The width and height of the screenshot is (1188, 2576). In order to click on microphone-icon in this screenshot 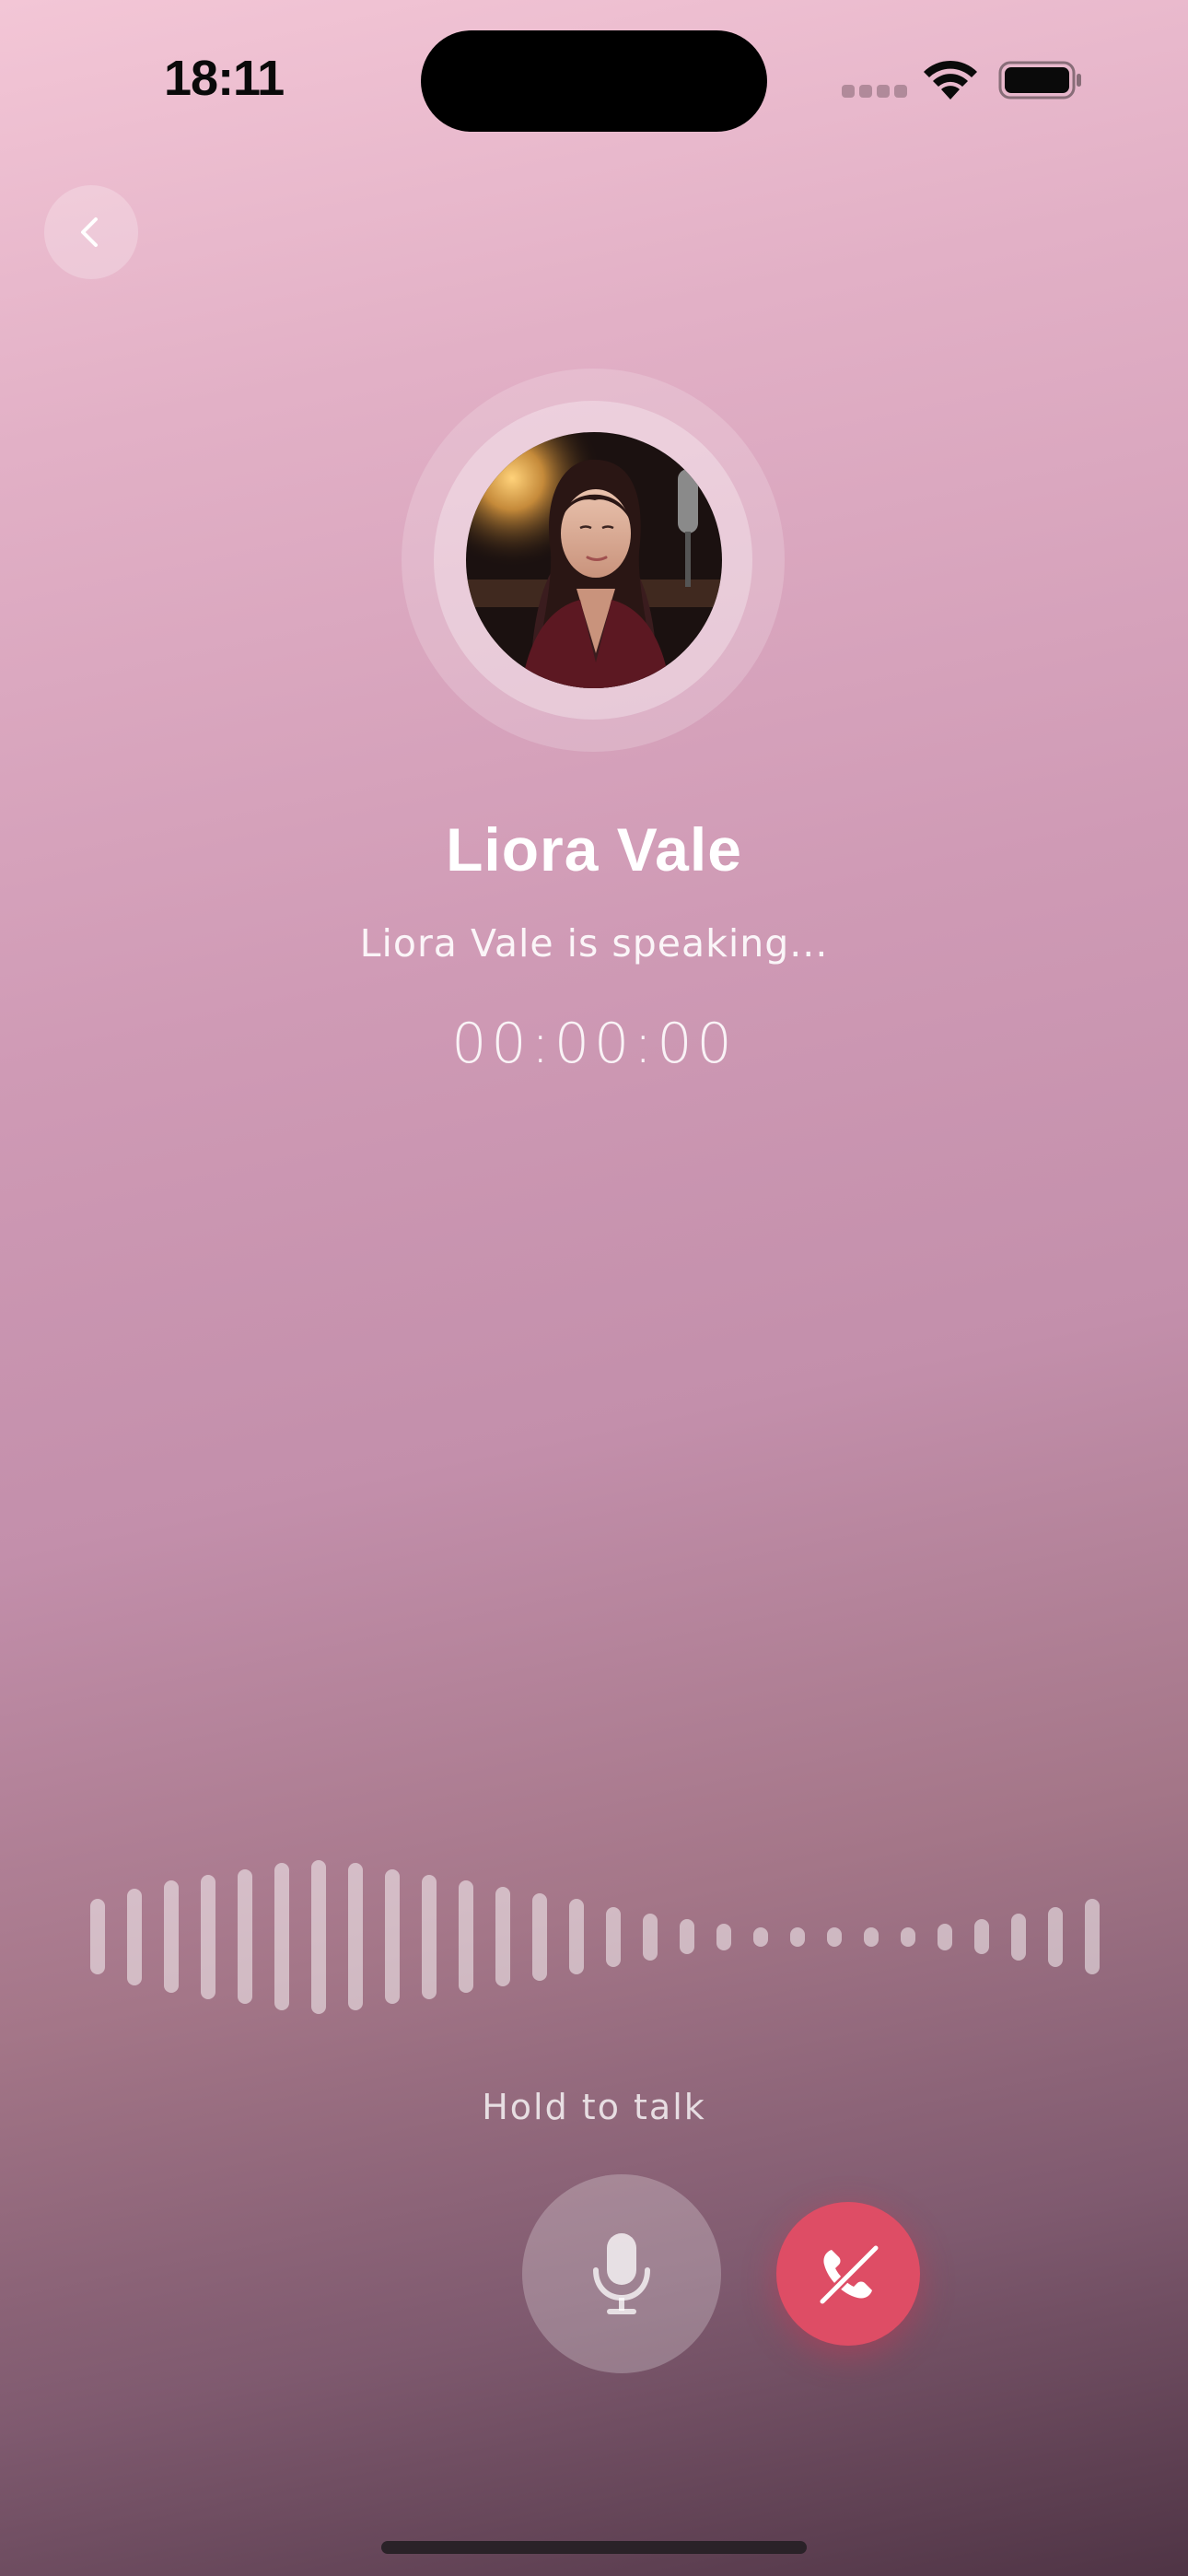, I will do `click(621, 2273)`.